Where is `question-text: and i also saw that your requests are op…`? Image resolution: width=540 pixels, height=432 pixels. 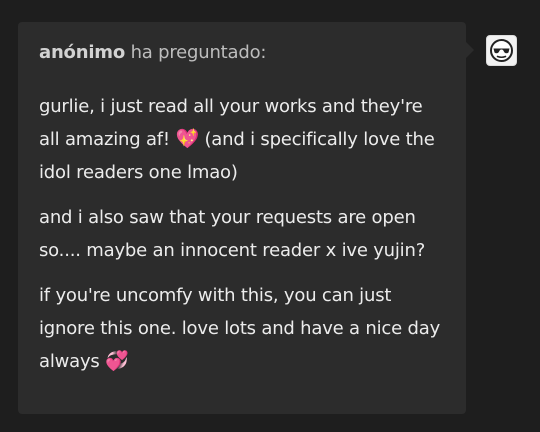 question-text: and i also saw that your requests are op… is located at coordinates (232, 234).